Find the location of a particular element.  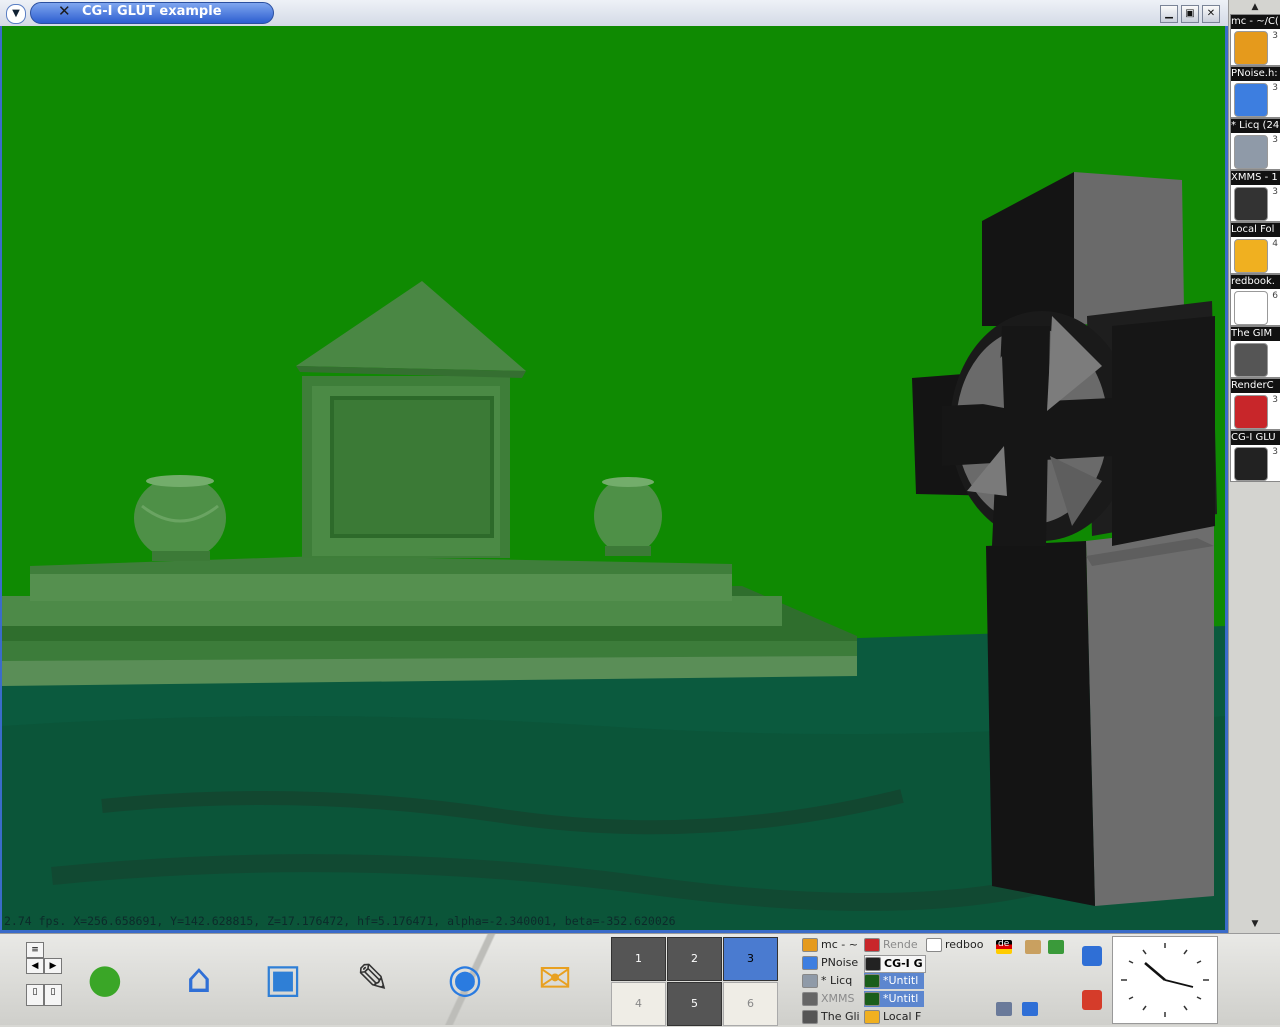

taskbar-item: The Gli is located at coordinates (832, 1017).